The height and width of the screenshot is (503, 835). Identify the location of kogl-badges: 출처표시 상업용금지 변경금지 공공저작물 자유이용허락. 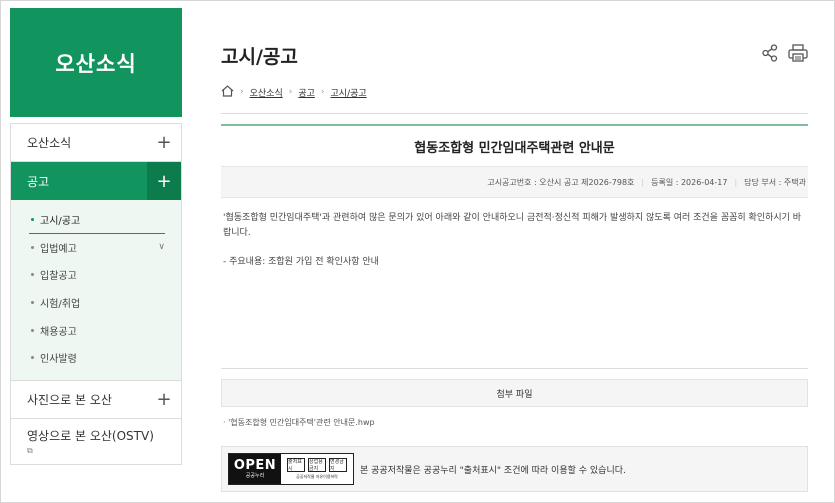
(317, 469).